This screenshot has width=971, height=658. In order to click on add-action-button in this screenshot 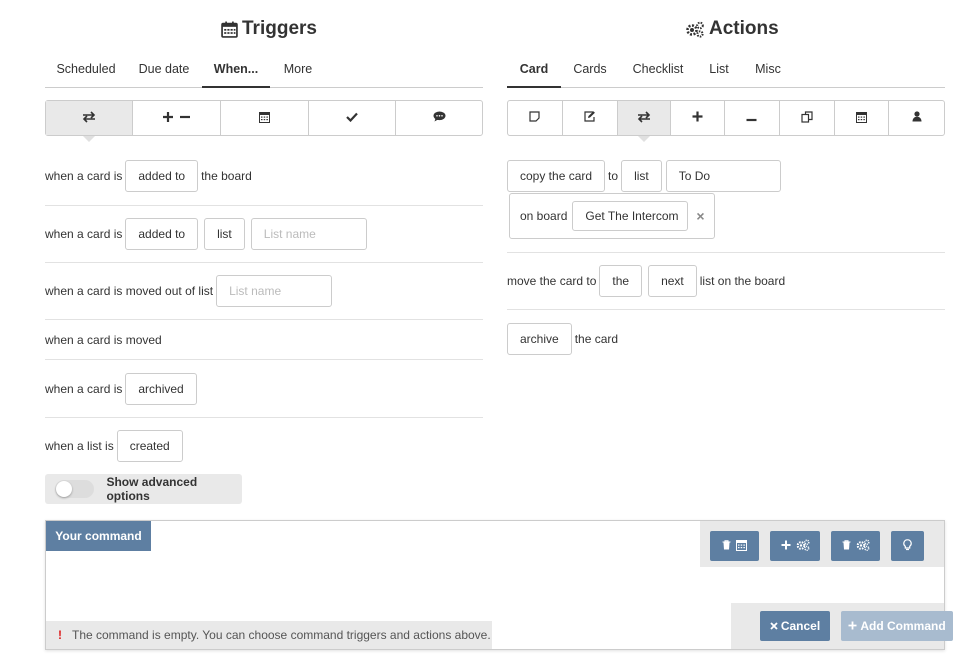, I will do `click(698, 118)`.